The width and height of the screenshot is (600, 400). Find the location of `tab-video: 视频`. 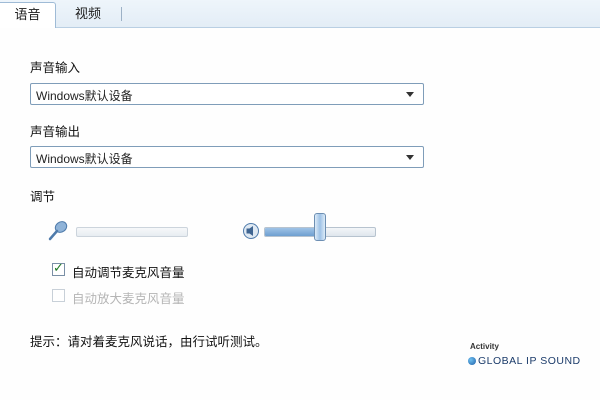

tab-video: 视频 is located at coordinates (88, 14).